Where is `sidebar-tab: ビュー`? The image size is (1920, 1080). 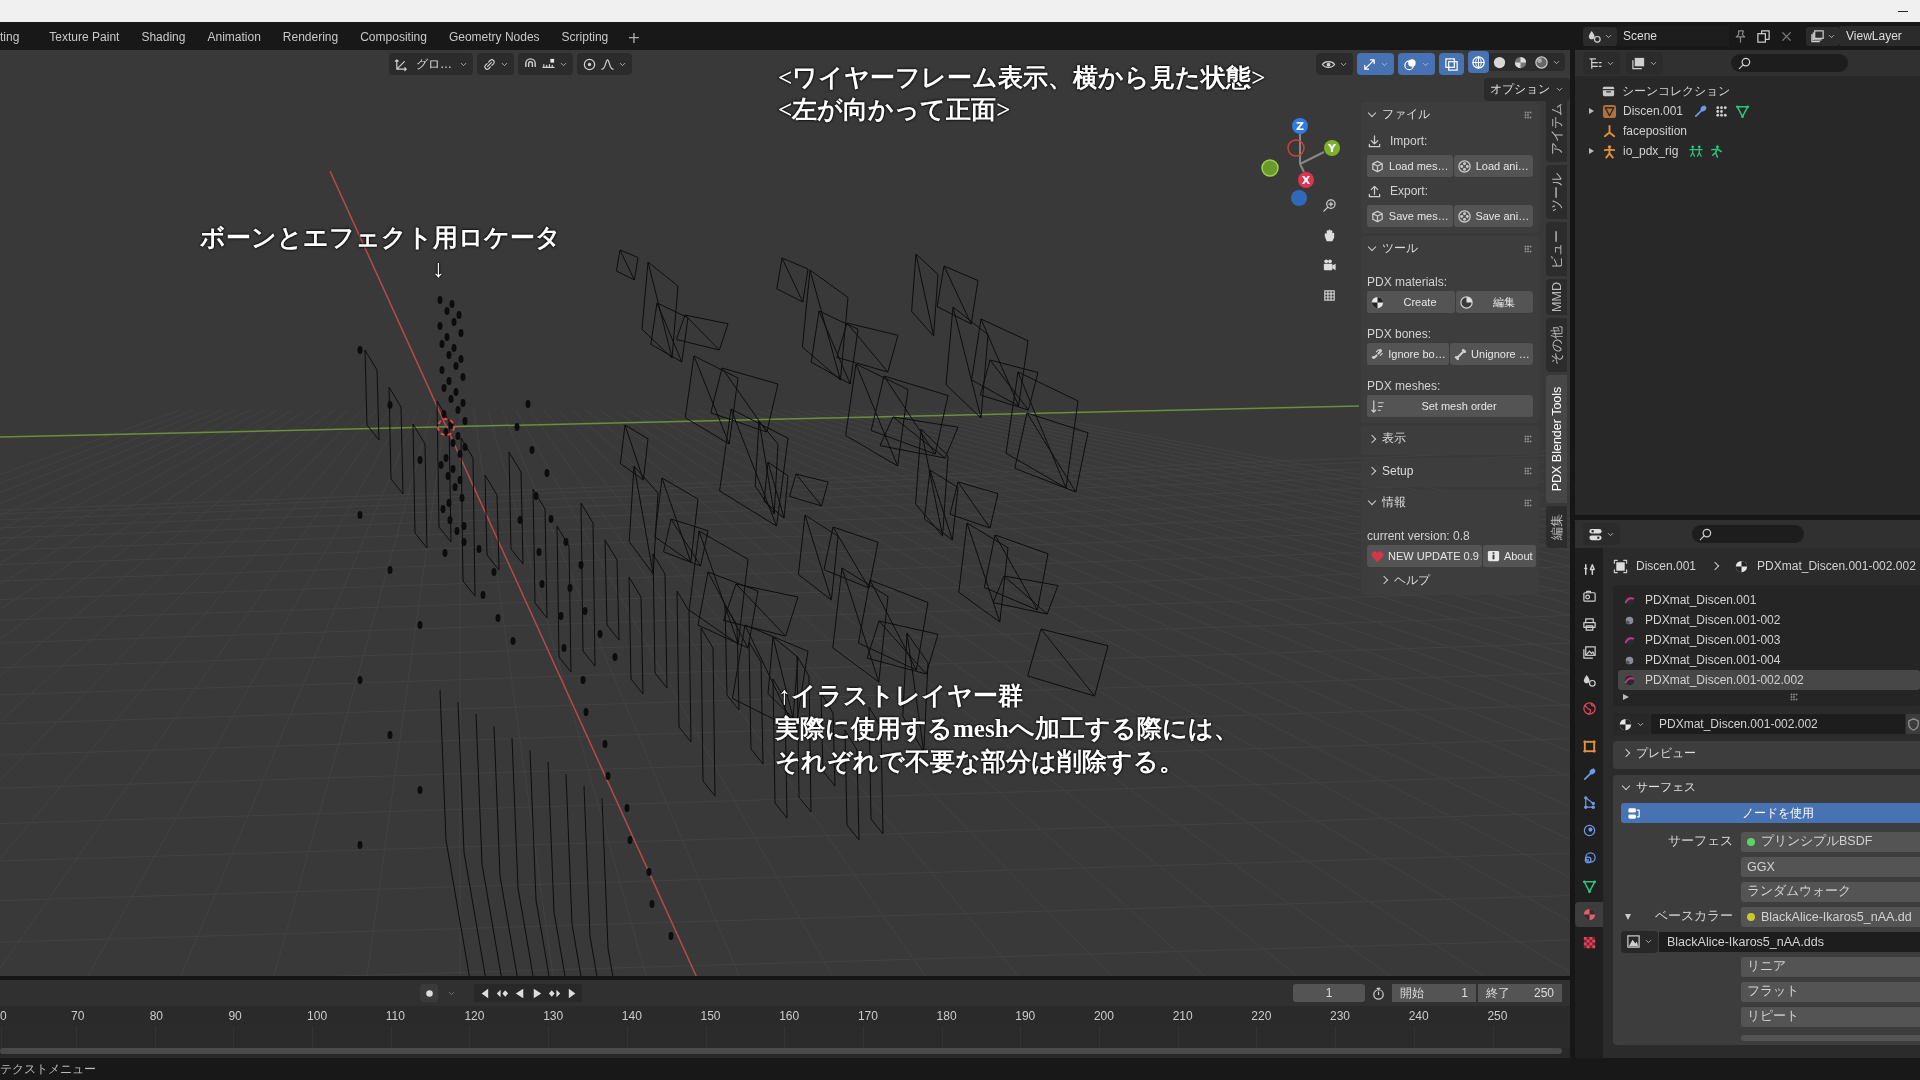 sidebar-tab: ビュー is located at coordinates (1556, 249).